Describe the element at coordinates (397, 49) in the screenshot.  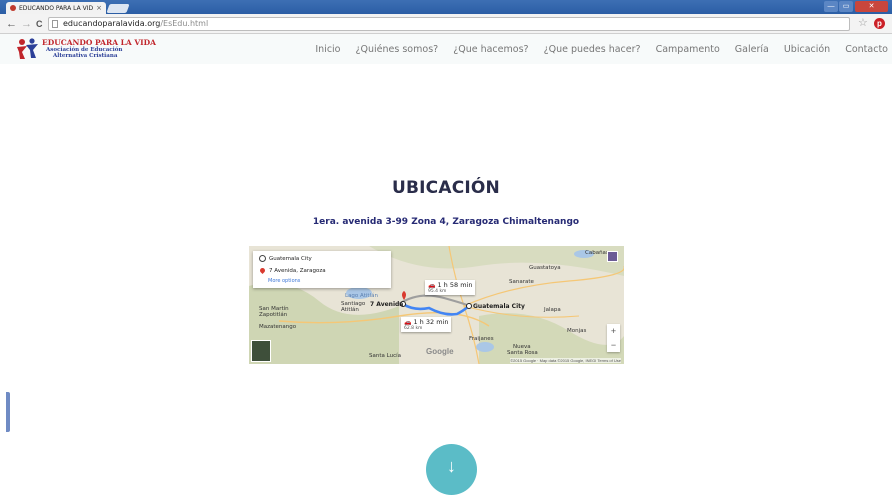
I see `nav-link-quienes-somos: ¿Quiénes somos?` at that location.